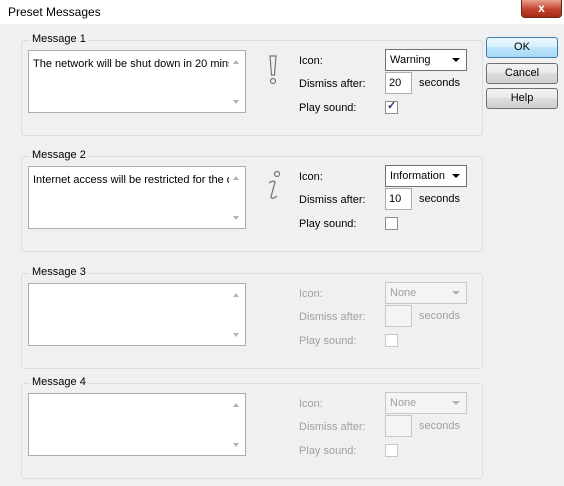  What do you see at coordinates (236, 197) in the screenshot?
I see `message-2-scrollbar` at bounding box center [236, 197].